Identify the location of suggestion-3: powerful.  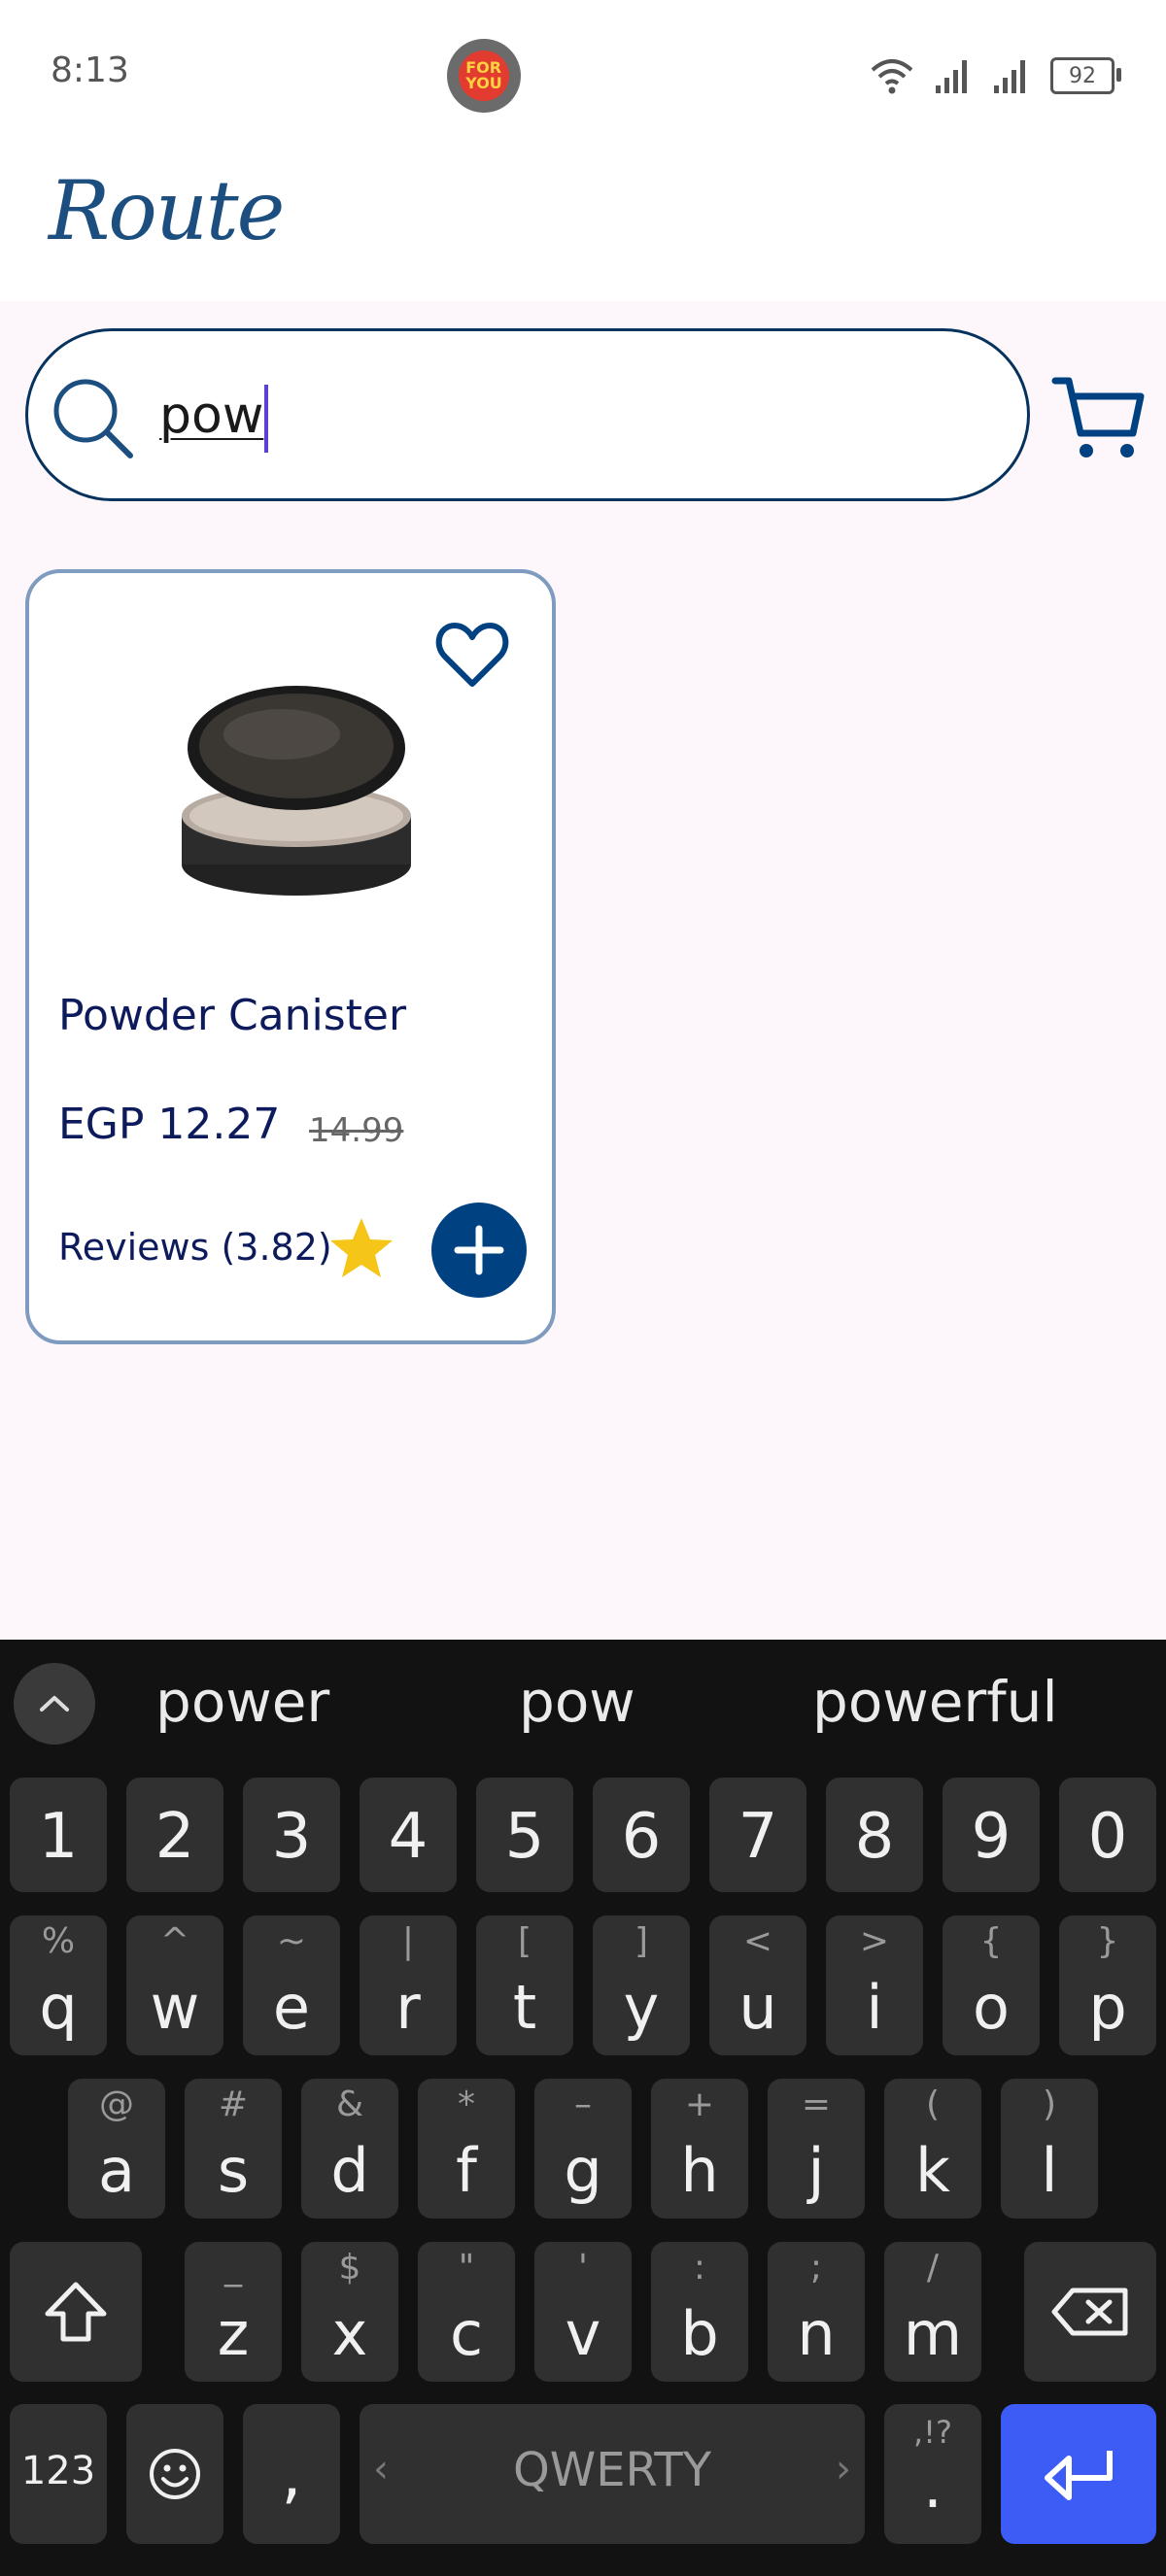
(935, 1702).